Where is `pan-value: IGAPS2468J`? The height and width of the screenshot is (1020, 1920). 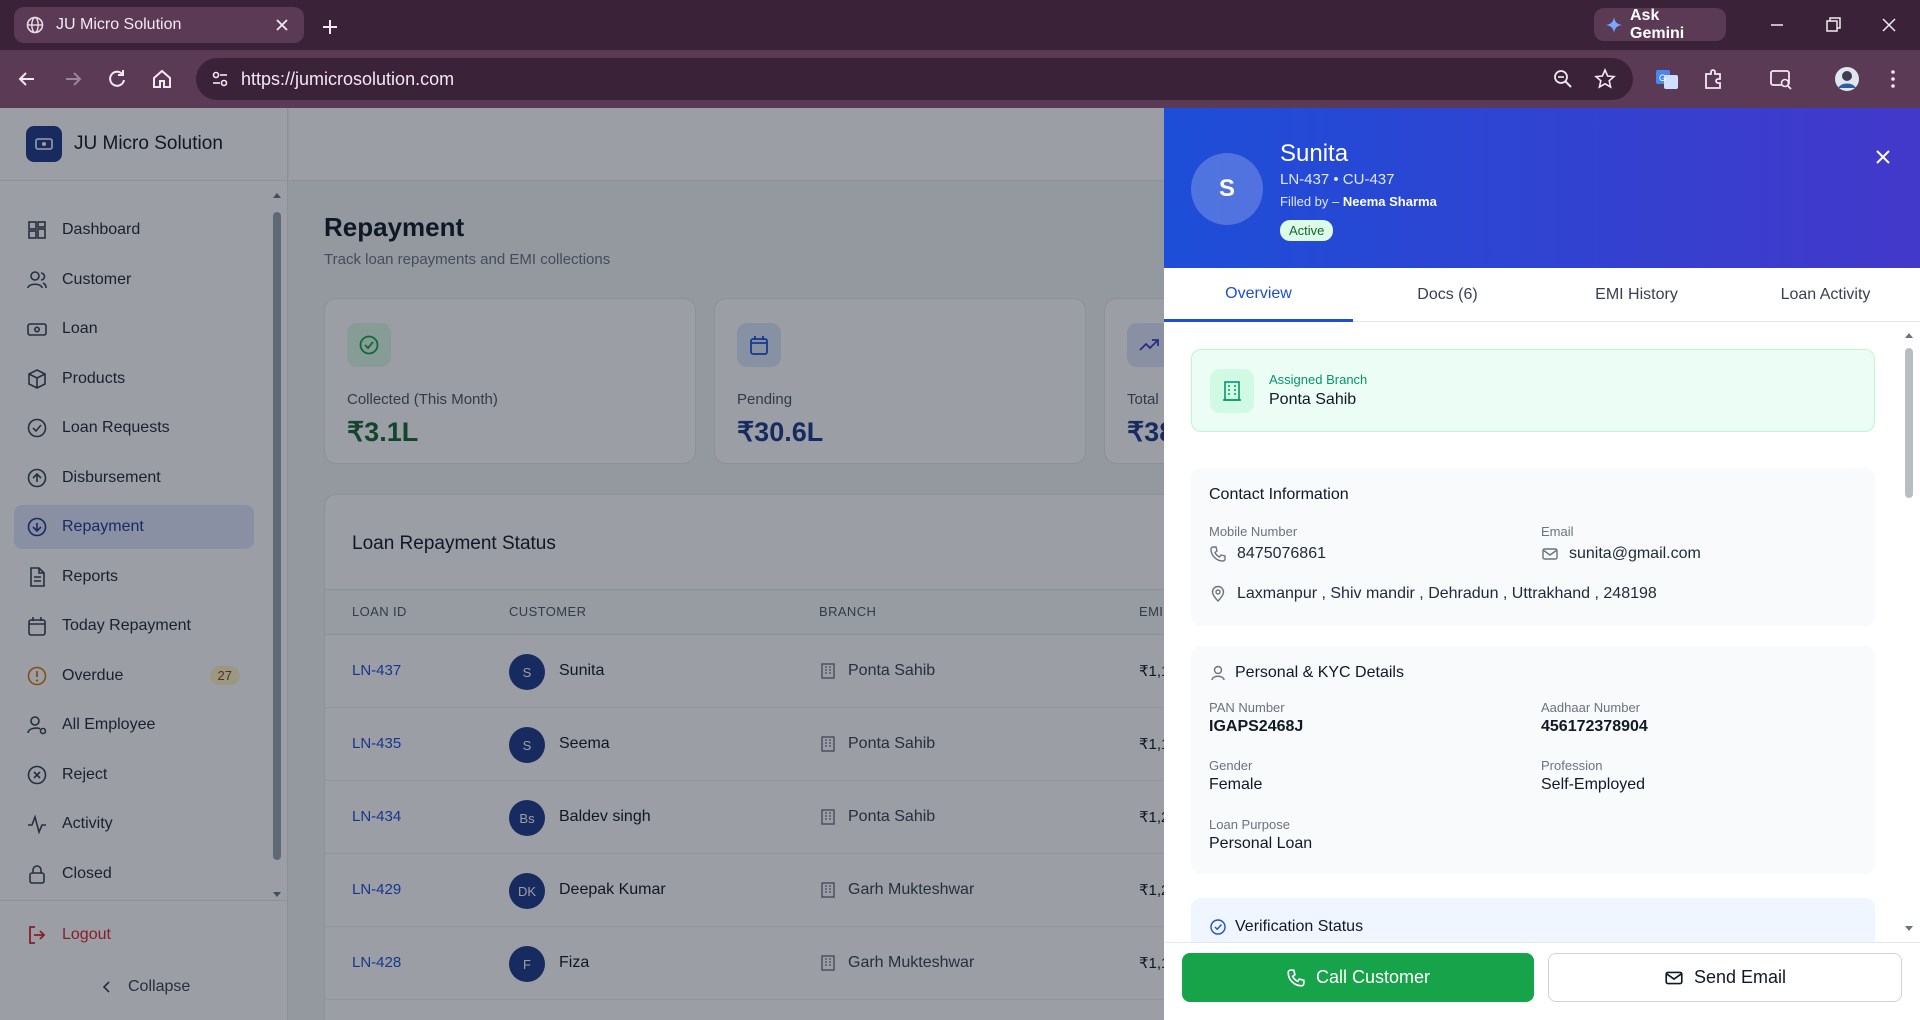 pan-value: IGAPS2468J is located at coordinates (1256, 726).